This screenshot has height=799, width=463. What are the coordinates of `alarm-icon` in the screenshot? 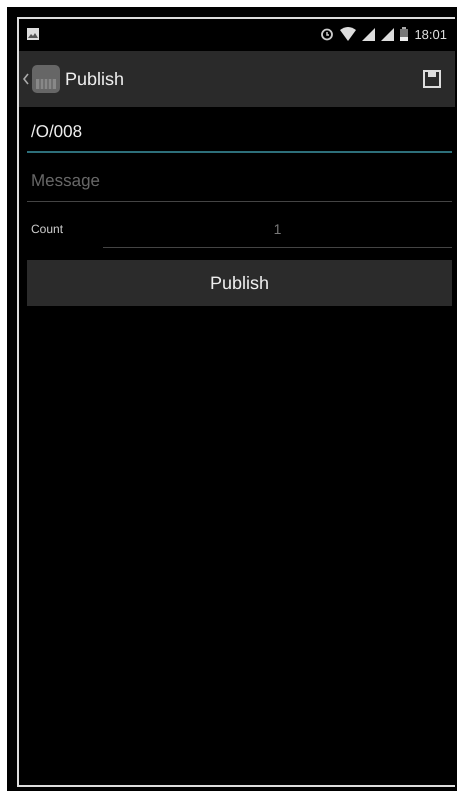 It's located at (327, 34).